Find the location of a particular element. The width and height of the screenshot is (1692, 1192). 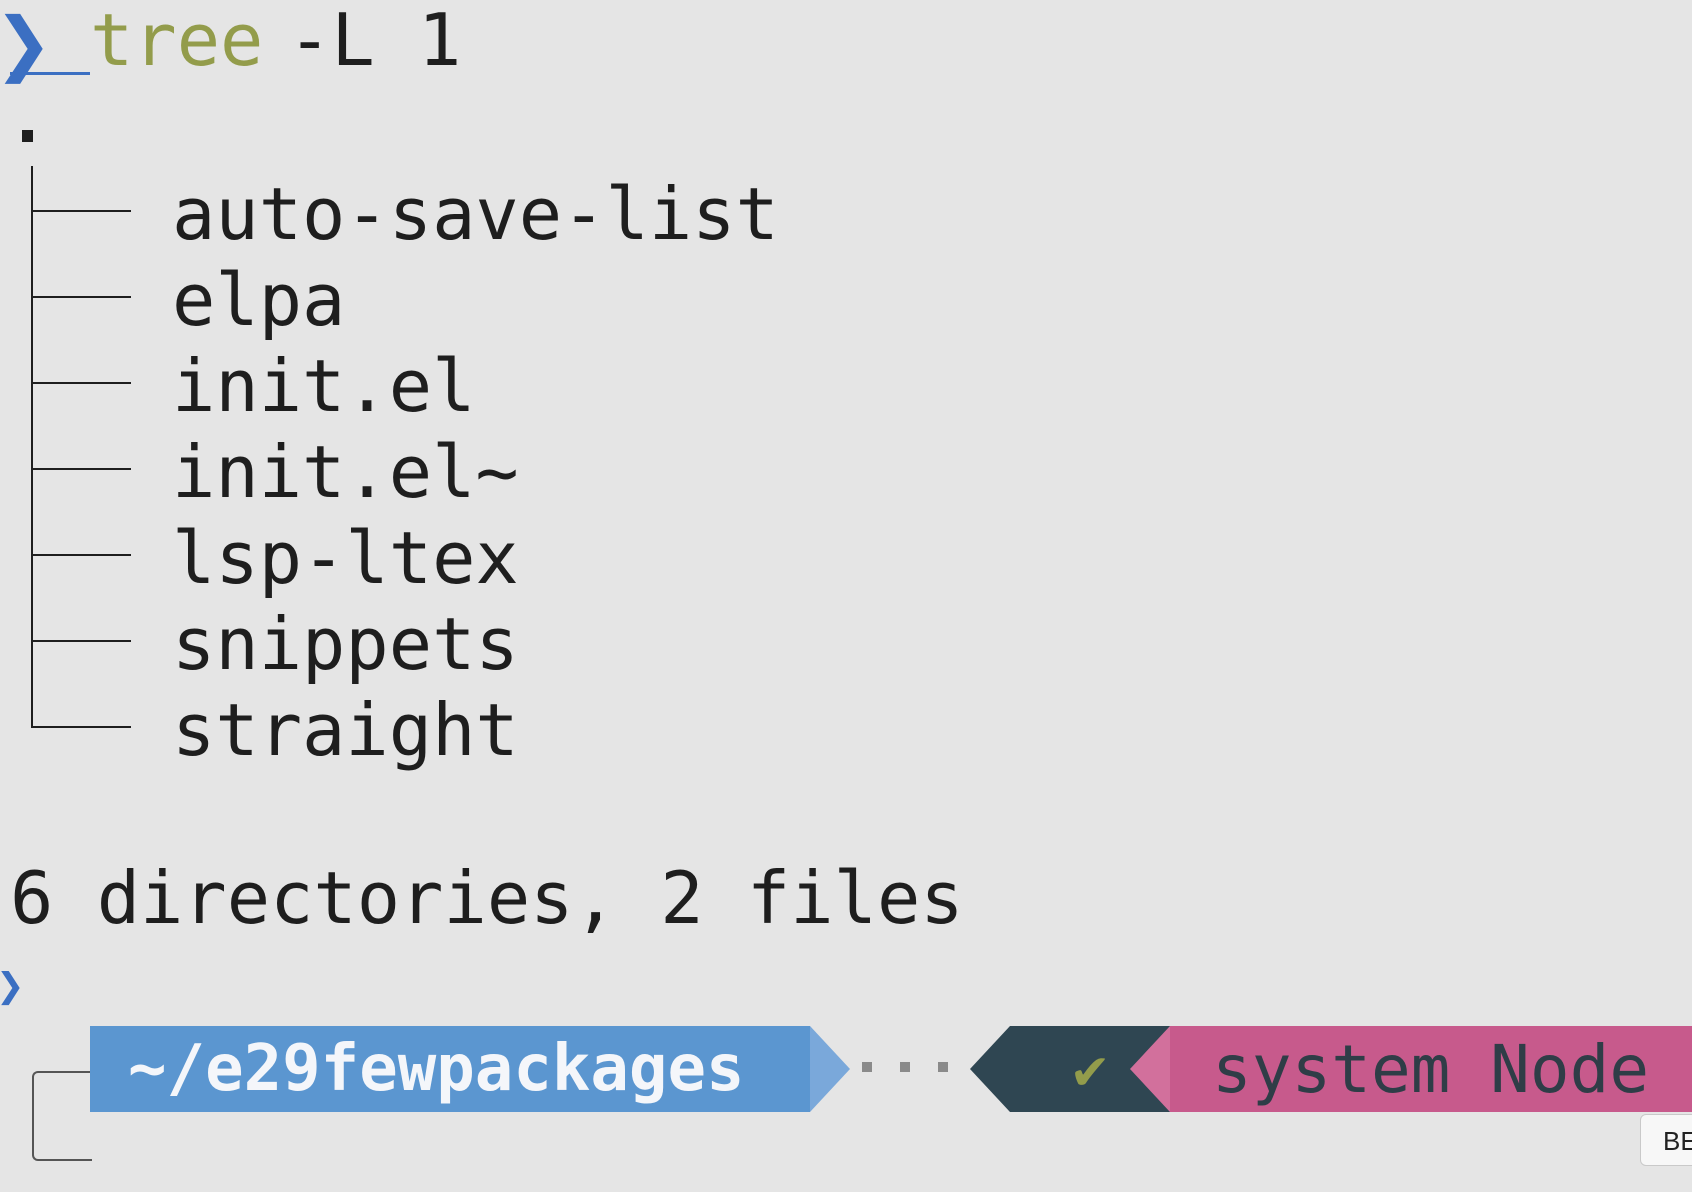

check-icon: ✔ is located at coordinates (1090, 1069).